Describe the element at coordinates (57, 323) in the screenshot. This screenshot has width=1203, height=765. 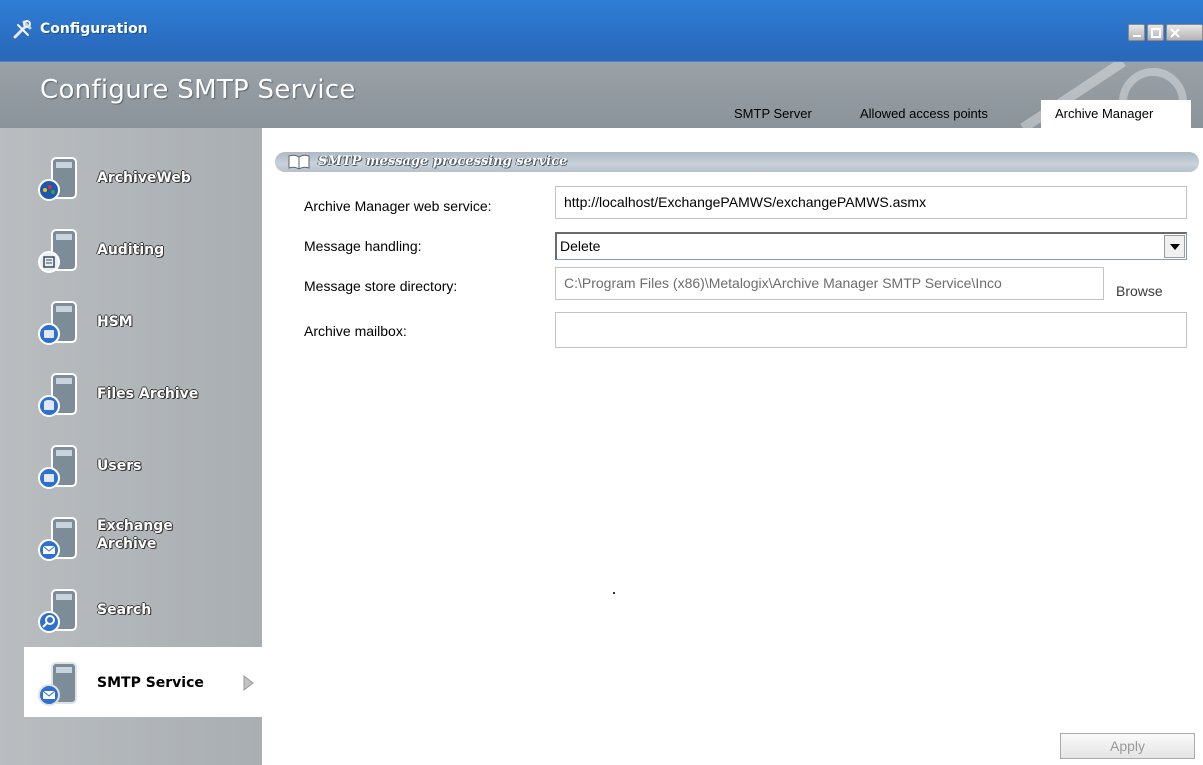
I see `hsm-server-icon` at that location.